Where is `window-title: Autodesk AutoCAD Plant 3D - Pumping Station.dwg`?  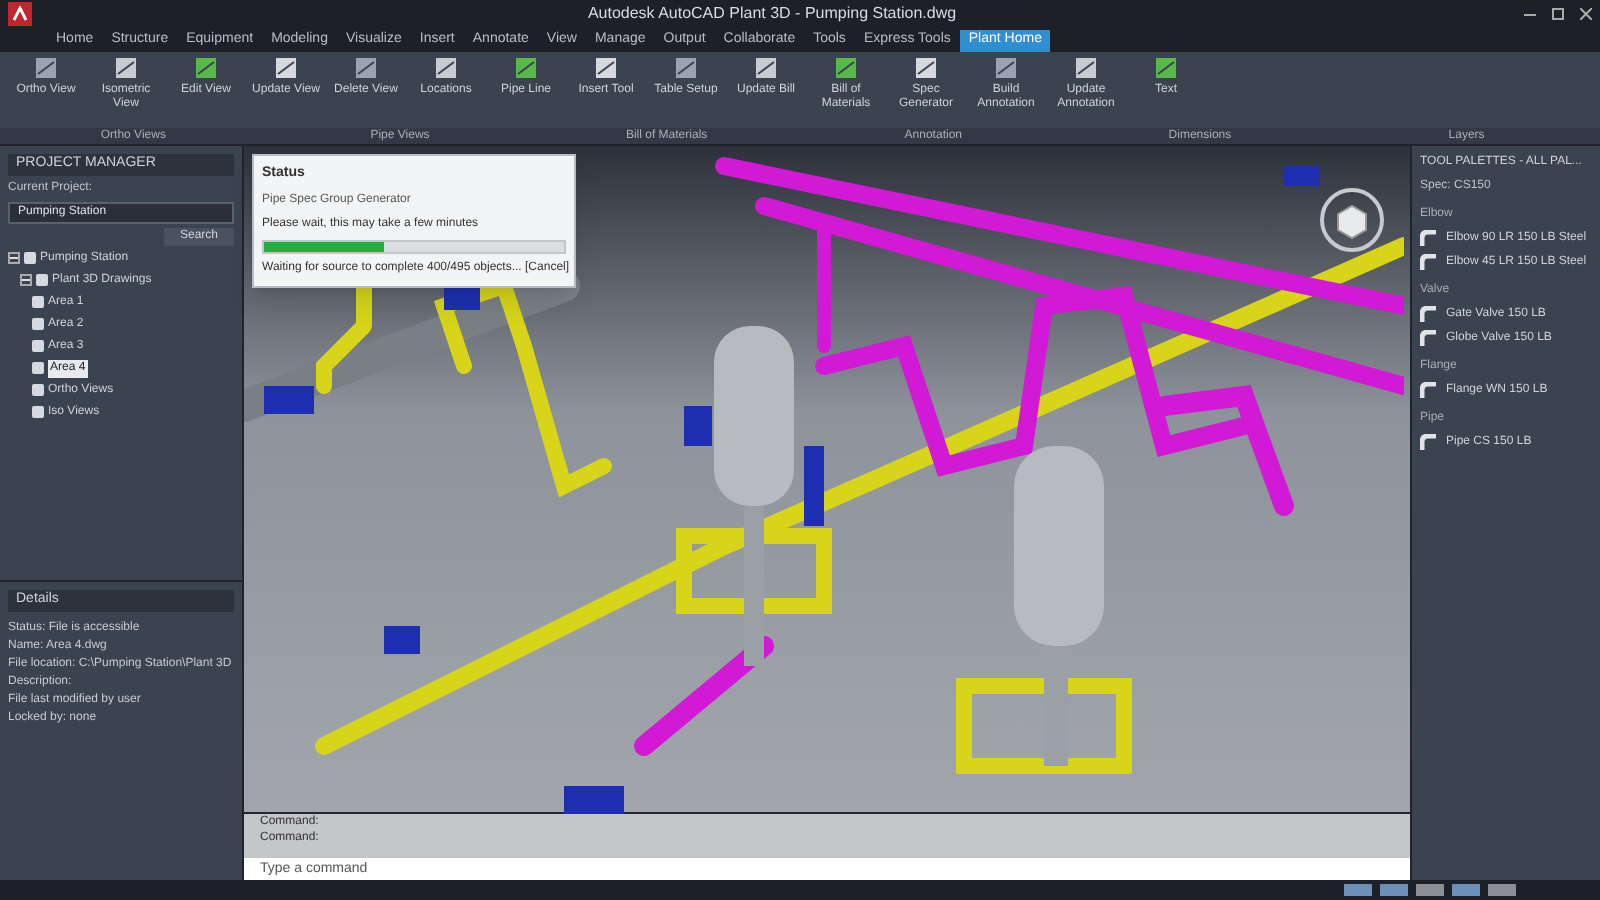
window-title: Autodesk AutoCAD Plant 3D - Pumping Station.dwg is located at coordinates (772, 14).